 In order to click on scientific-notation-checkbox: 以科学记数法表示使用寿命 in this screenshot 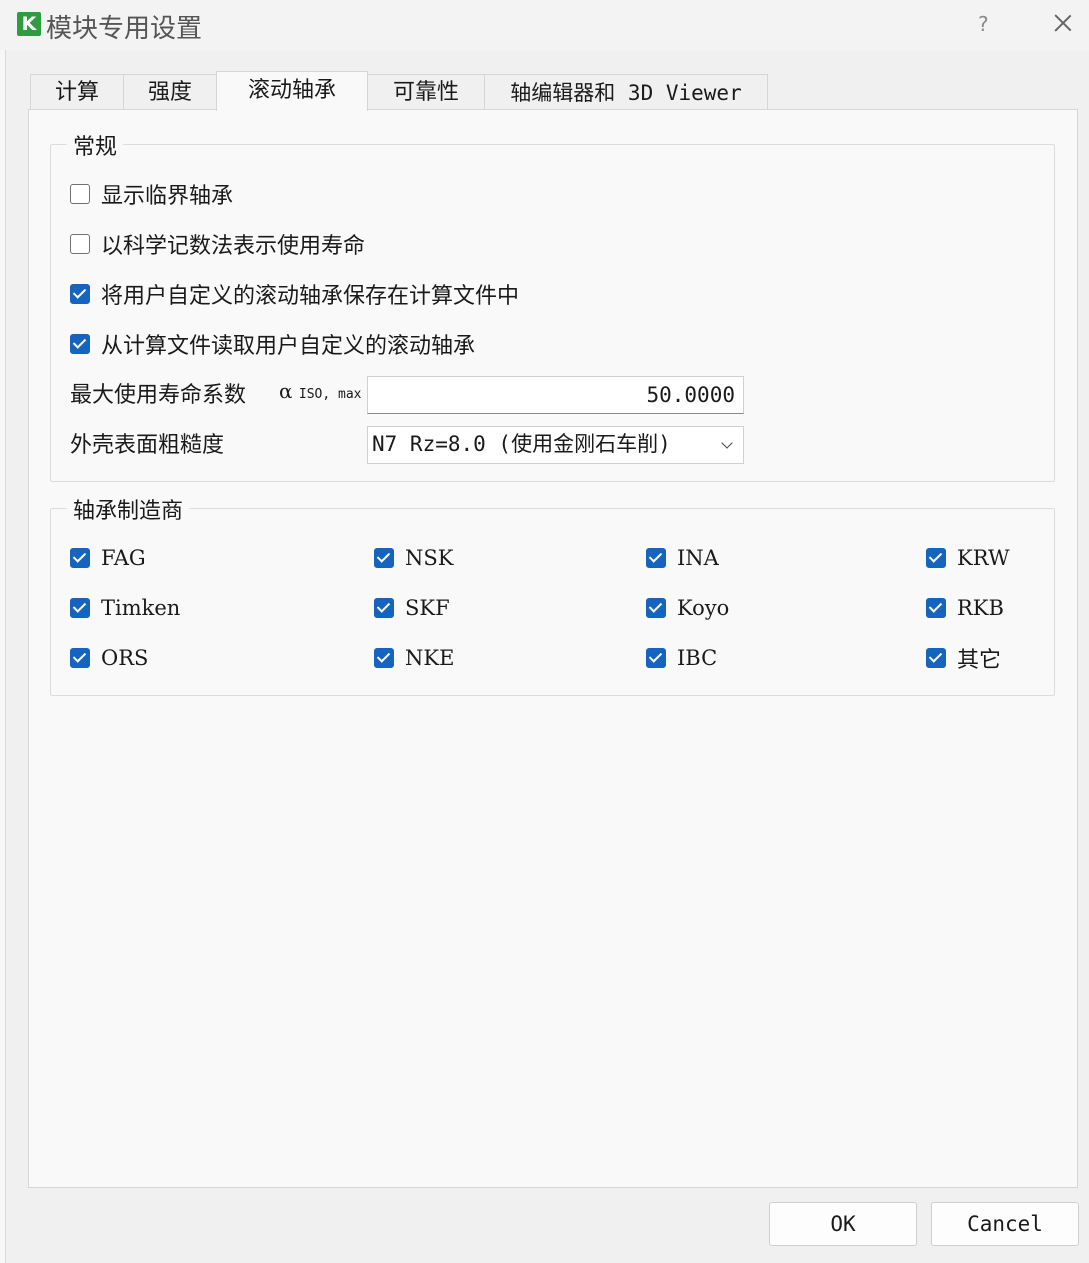, I will do `click(218, 244)`.